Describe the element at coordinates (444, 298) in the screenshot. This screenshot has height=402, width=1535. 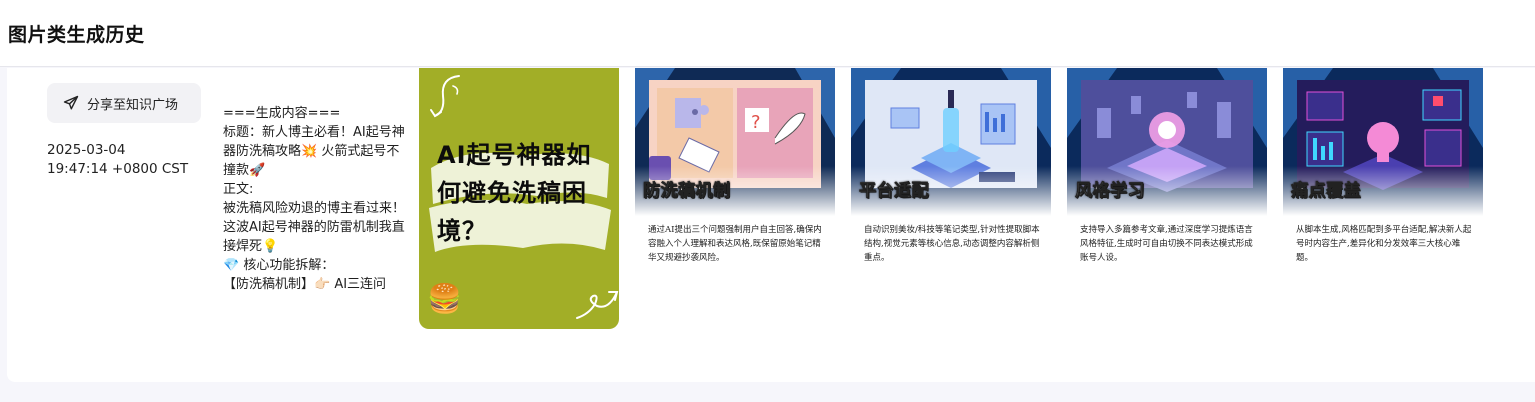
I see `burger-icon: 🍔` at that location.